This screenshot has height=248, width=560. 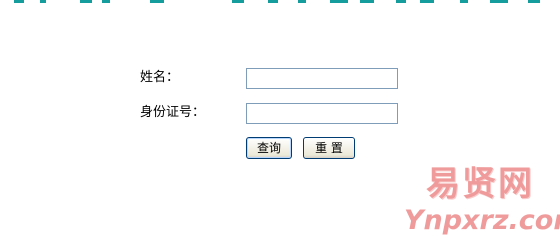 What do you see at coordinates (329, 148) in the screenshot?
I see `reset-button: 重 置` at bounding box center [329, 148].